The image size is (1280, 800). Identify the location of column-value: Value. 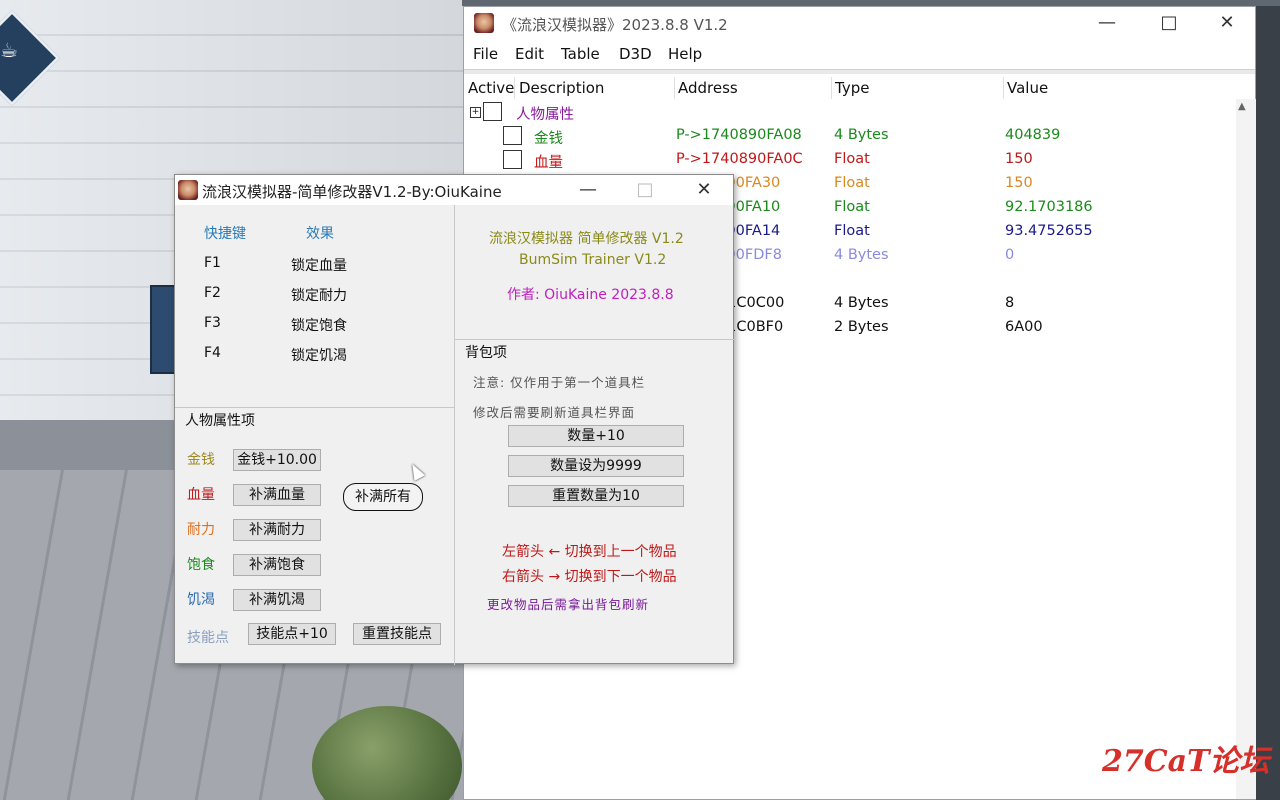
(1027, 88).